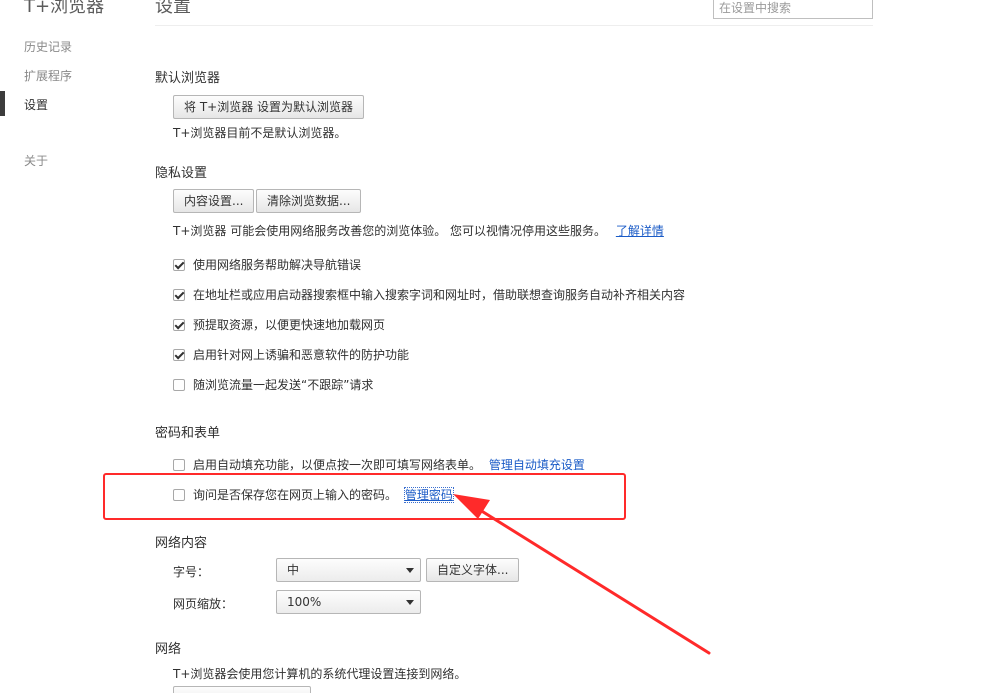  Describe the element at coordinates (168, 649) in the screenshot. I see `section-title-network: 网络` at that location.